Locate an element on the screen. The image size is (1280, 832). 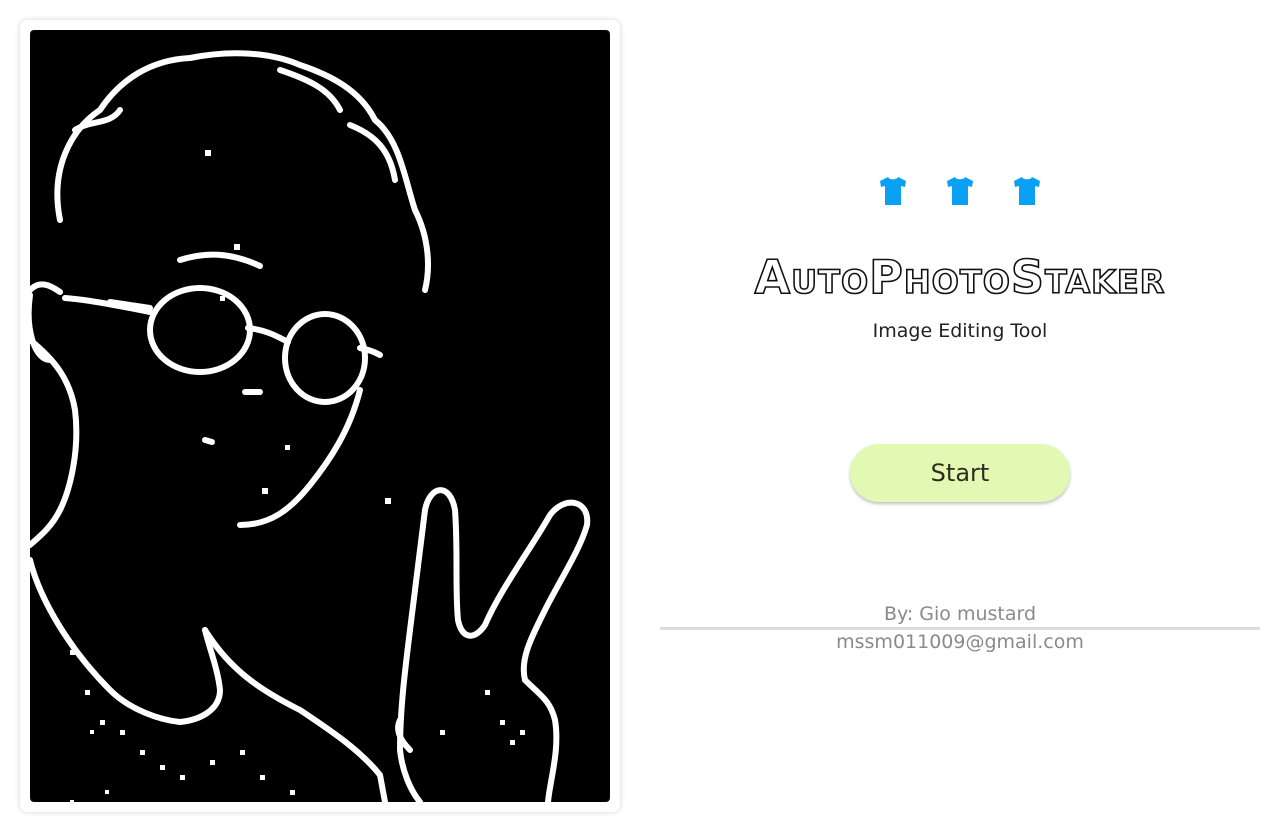
author-email: mssm011009@gmail.com is located at coordinates (960, 642).